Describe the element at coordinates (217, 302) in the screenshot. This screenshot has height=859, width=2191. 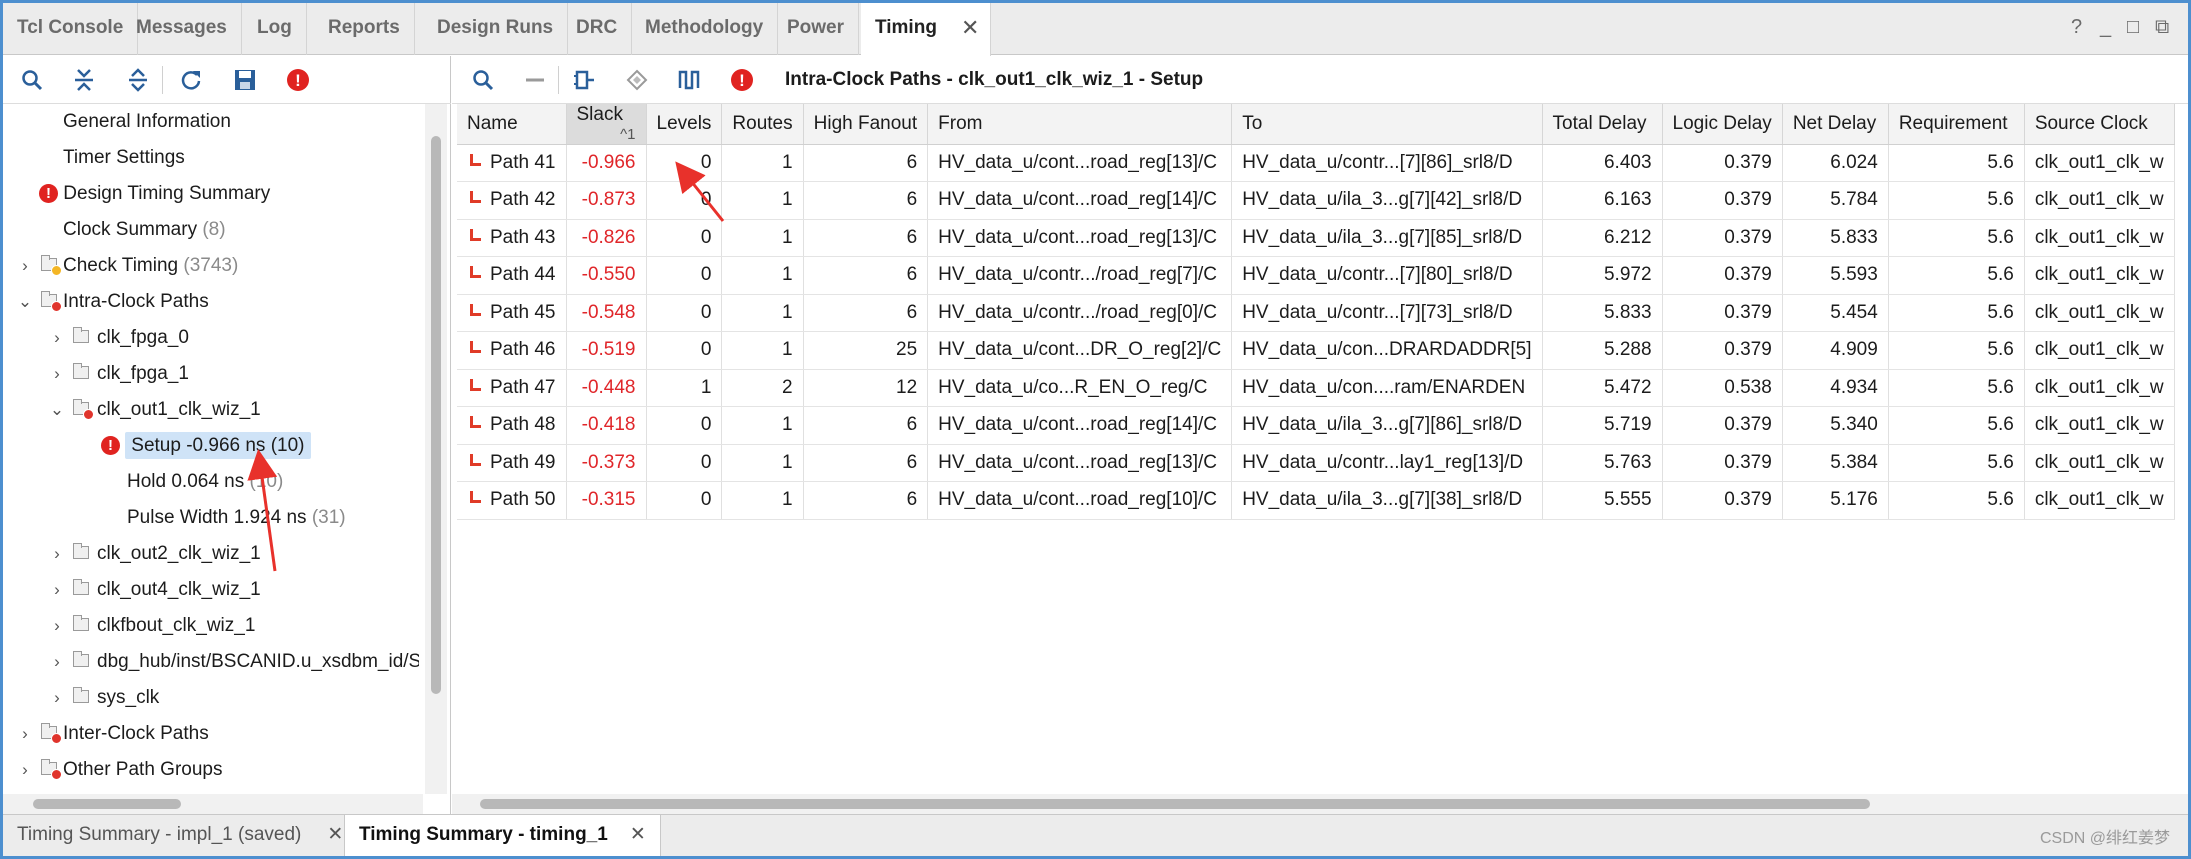
I see `tree-item-intra-clock-paths: ⌄ Intra-Clock Paths` at that location.